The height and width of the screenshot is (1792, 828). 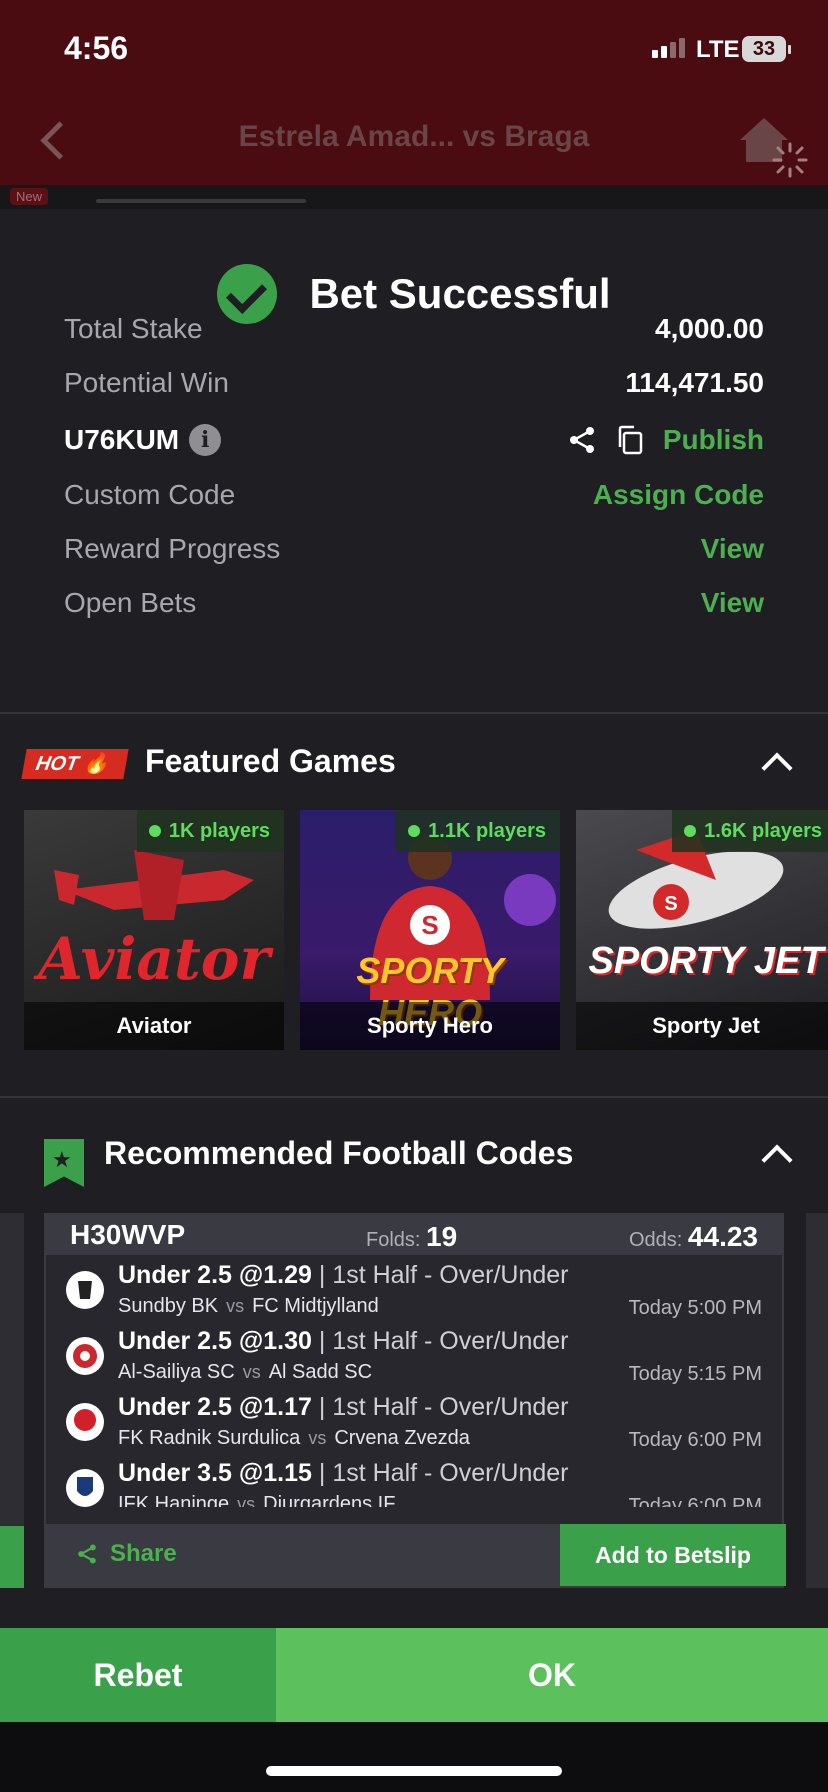 What do you see at coordinates (251, 1372) in the screenshot?
I see `vs-label: vs` at bounding box center [251, 1372].